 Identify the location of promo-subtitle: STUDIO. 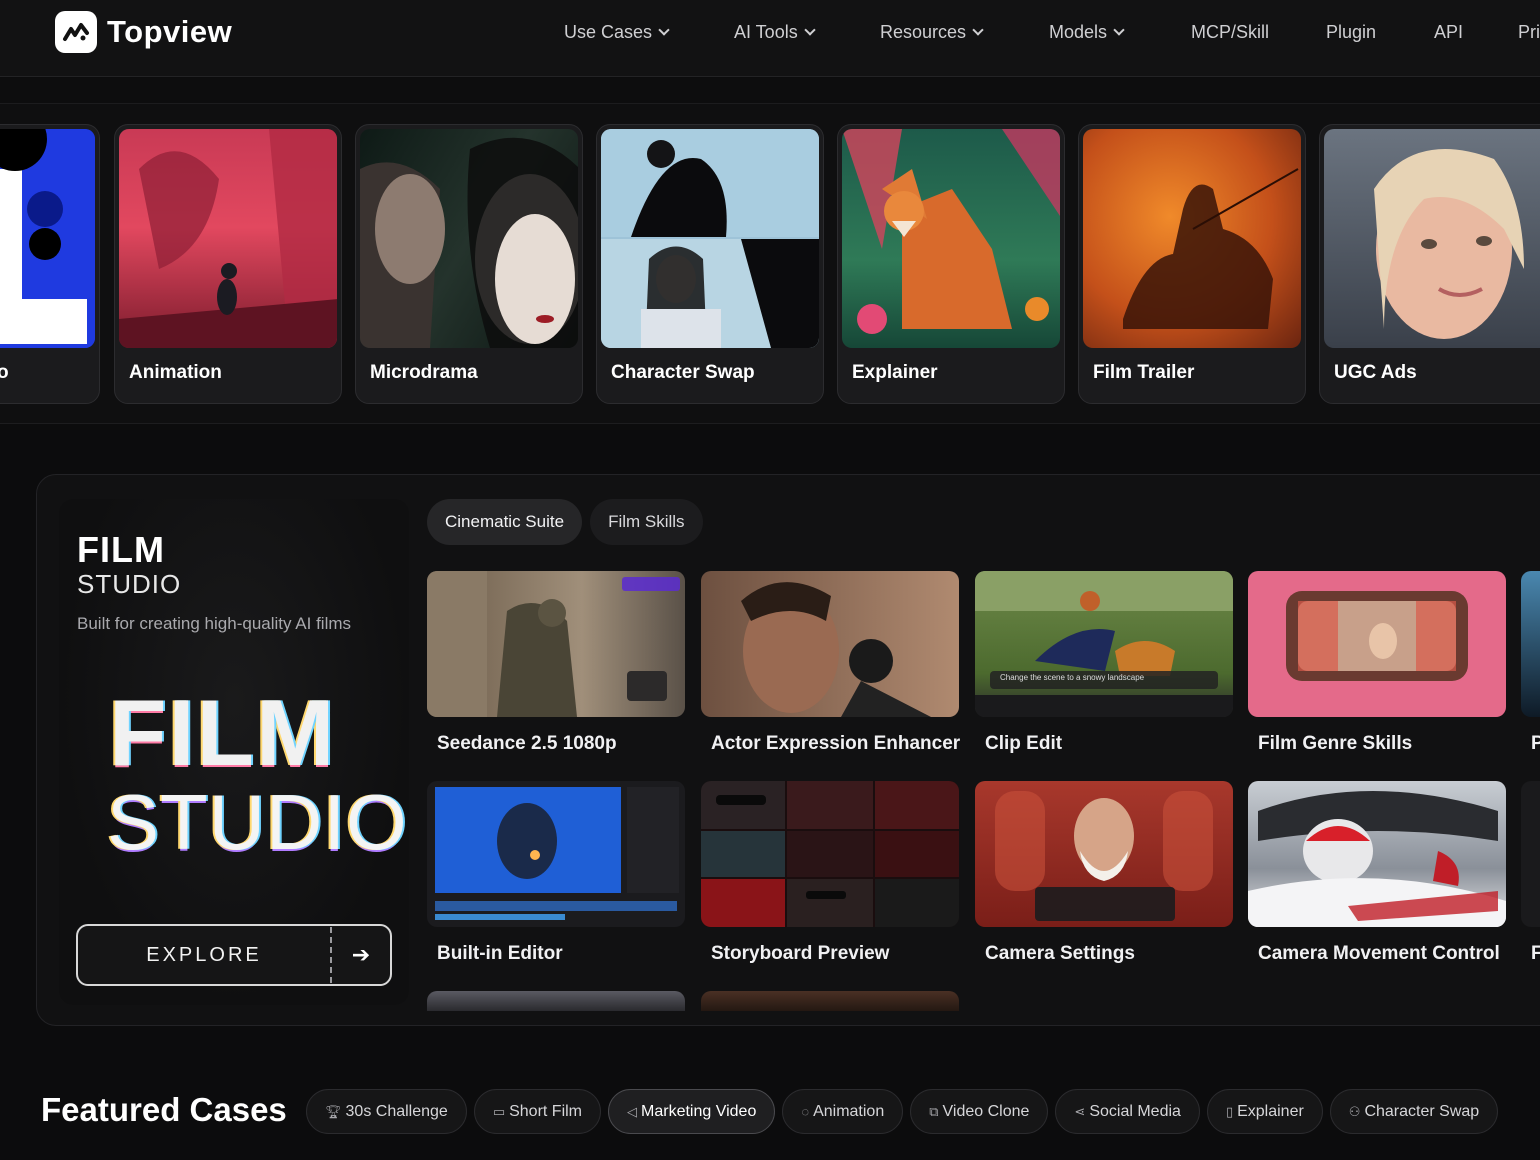
(129, 584).